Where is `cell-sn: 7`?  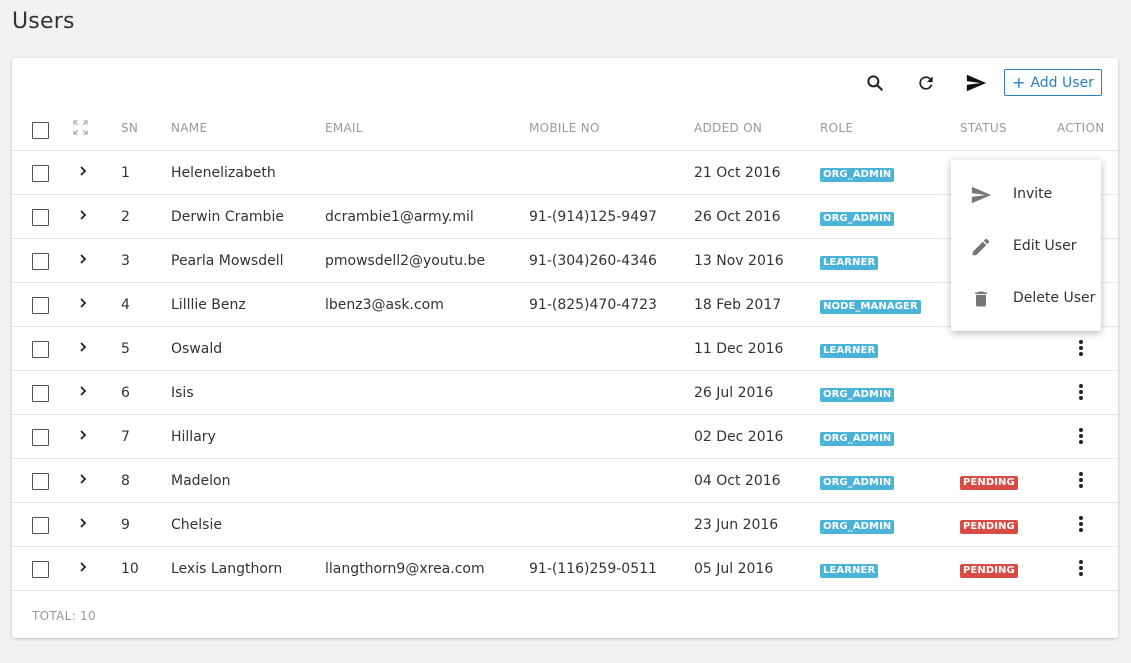 cell-sn: 7 is located at coordinates (125, 437).